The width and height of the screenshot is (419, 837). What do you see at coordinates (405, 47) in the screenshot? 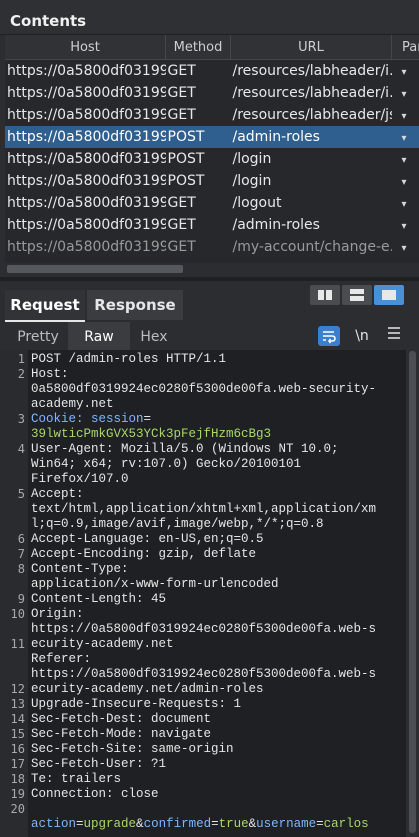
I see `column-header-par: Par` at bounding box center [405, 47].